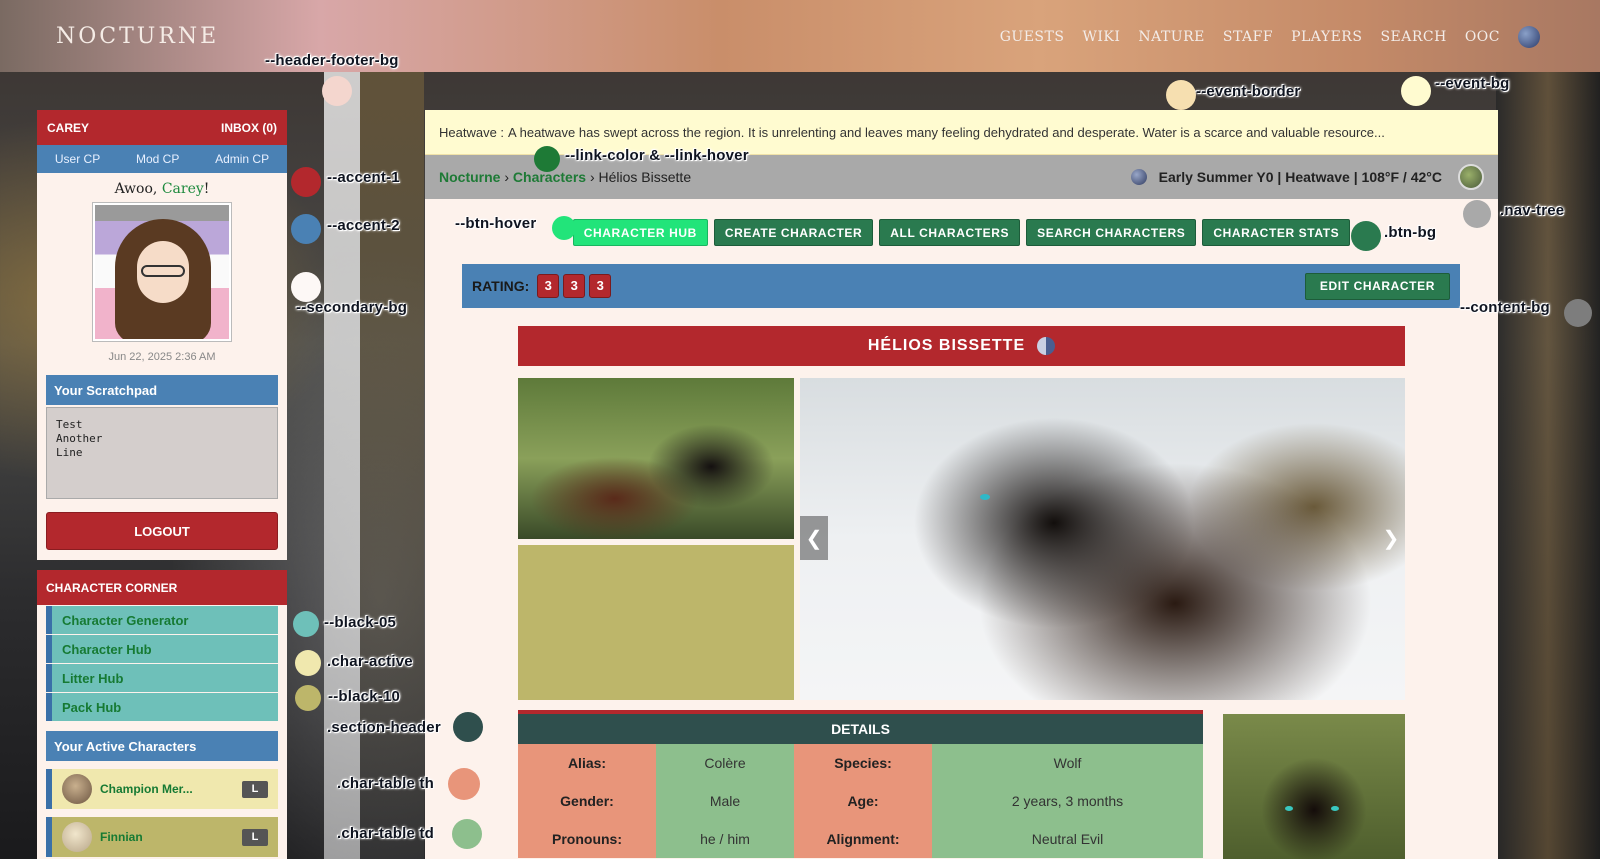 Image resolution: width=1600 pixels, height=859 pixels. What do you see at coordinates (587, 763) in the screenshot?
I see `detail-key: Alias:` at bounding box center [587, 763].